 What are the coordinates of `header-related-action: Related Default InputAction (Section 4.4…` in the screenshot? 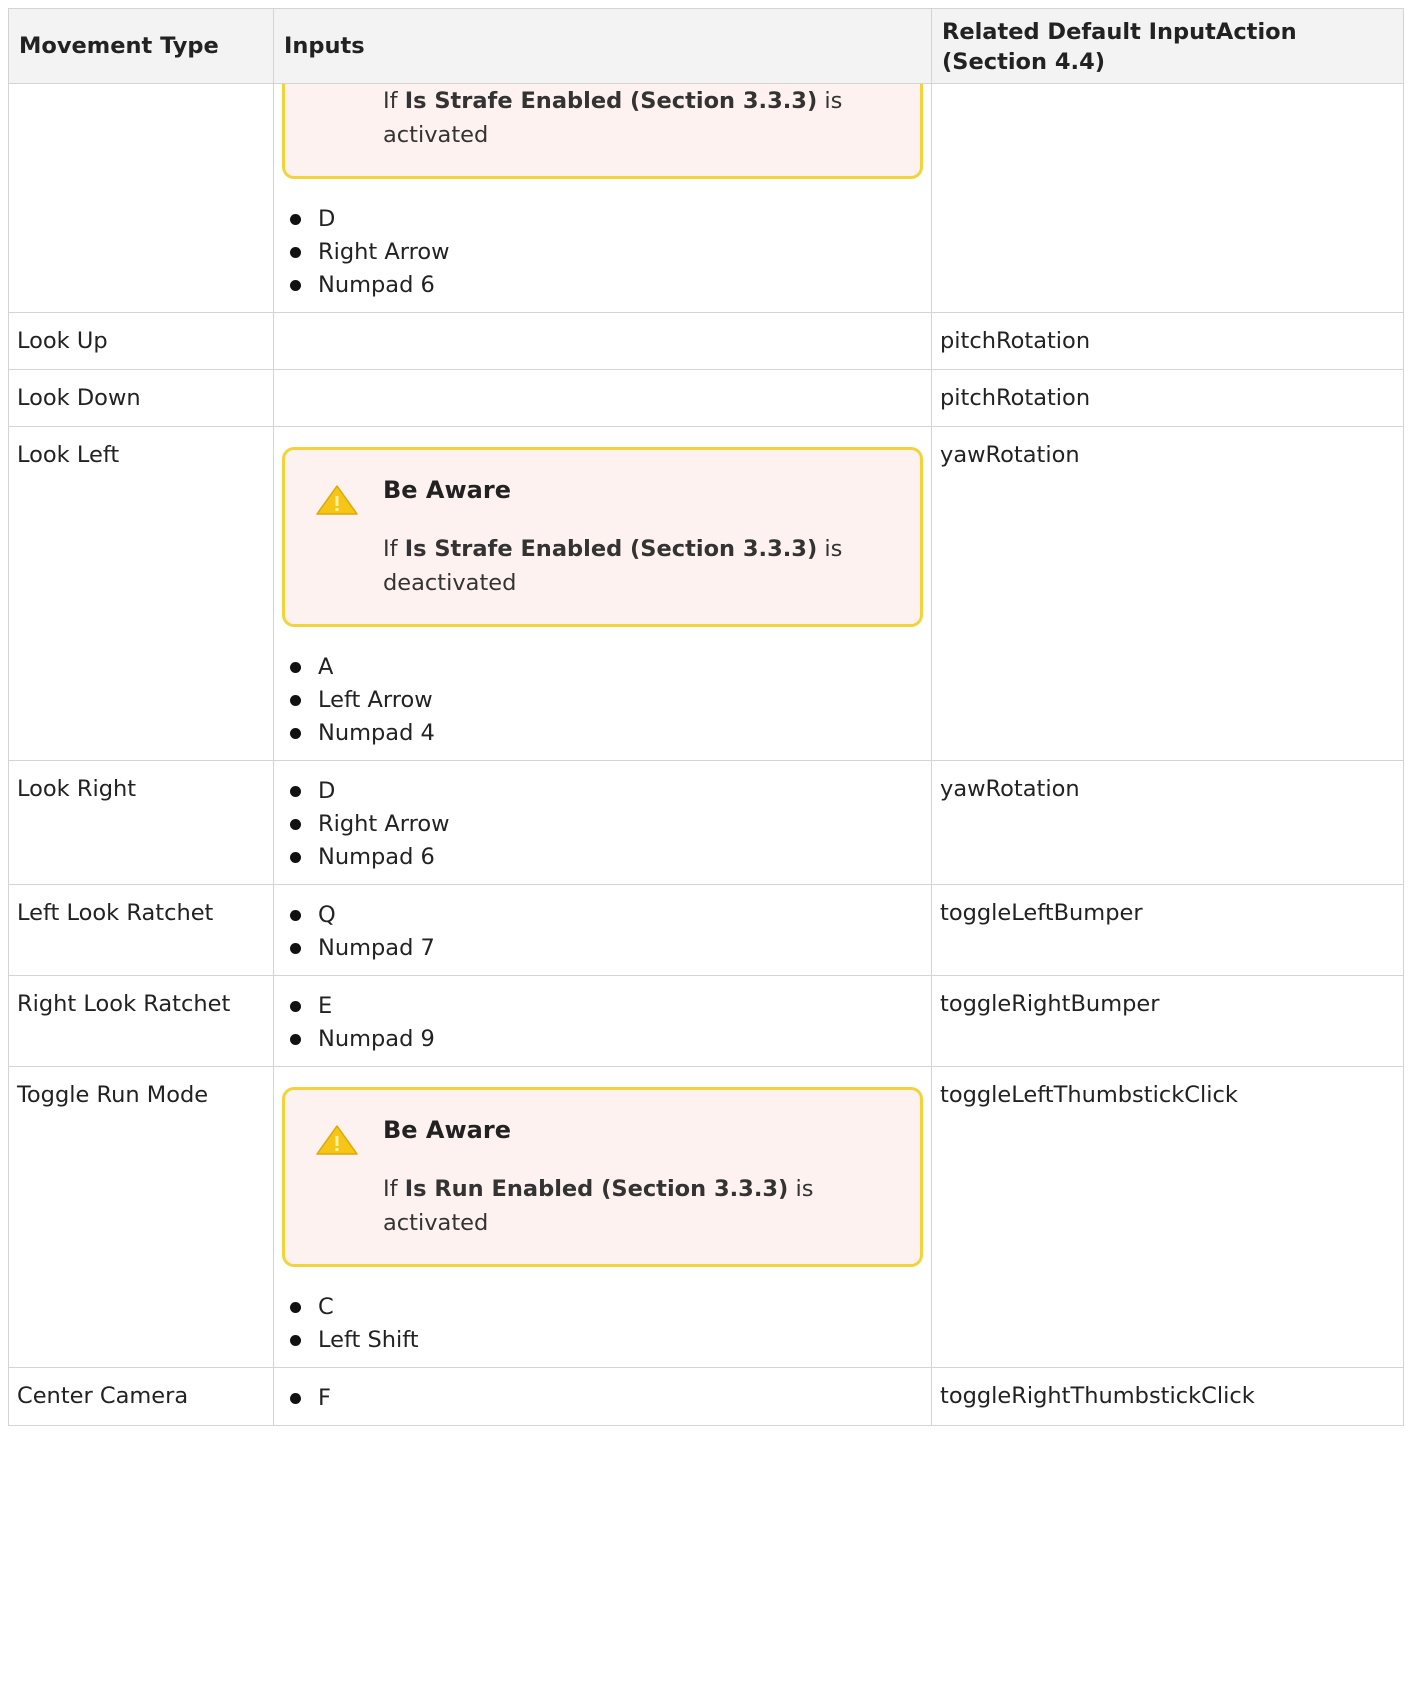 It's located at (1167, 46).